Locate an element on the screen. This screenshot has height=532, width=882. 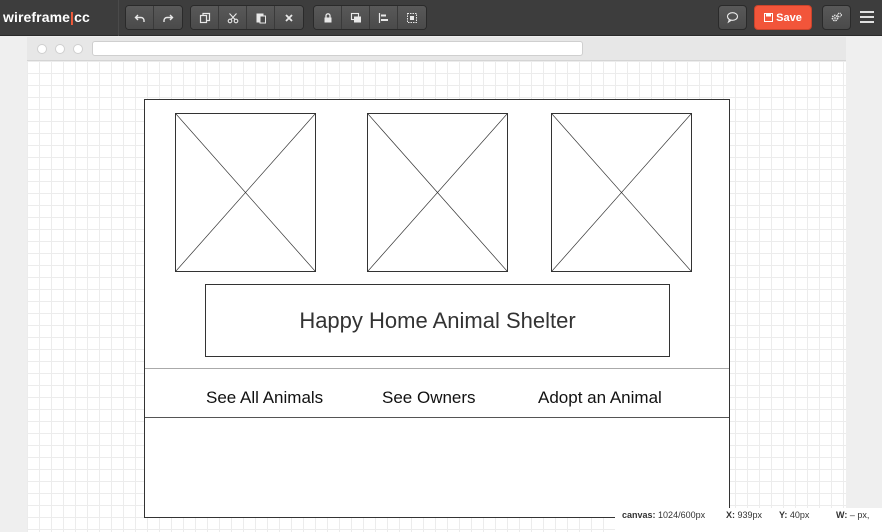
logo-text-cc: cc is located at coordinates (82, 17).